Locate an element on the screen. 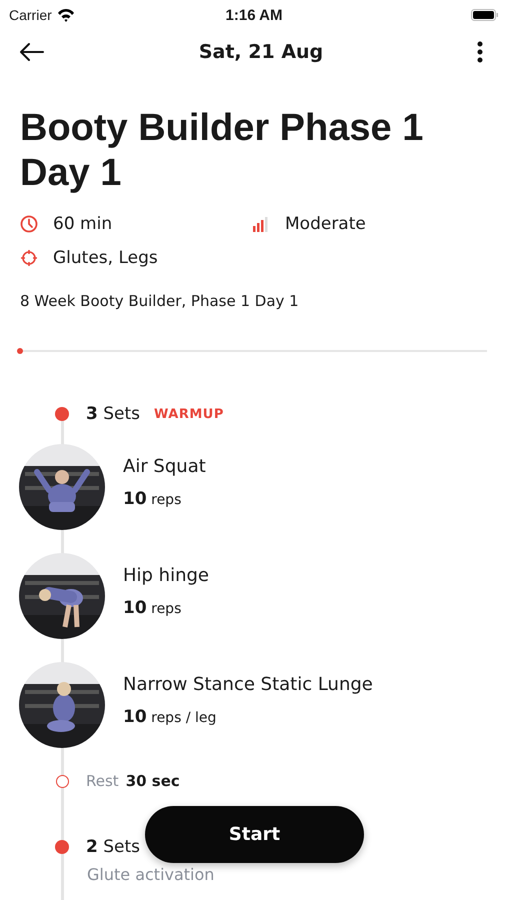 Image resolution: width=507 pixels, height=900 pixels. meta-label: Glutes, Legs is located at coordinates (105, 258).